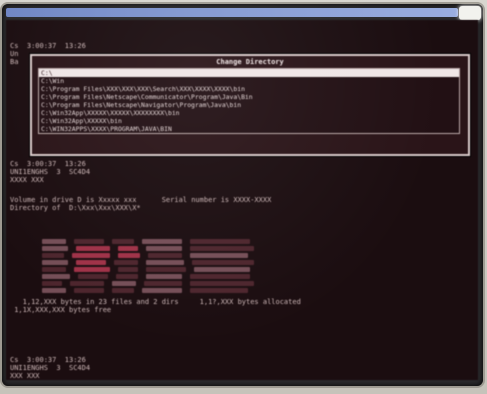 This screenshot has height=394, width=487. Describe the element at coordinates (232, 12) in the screenshot. I see `window-titlebar` at that location.